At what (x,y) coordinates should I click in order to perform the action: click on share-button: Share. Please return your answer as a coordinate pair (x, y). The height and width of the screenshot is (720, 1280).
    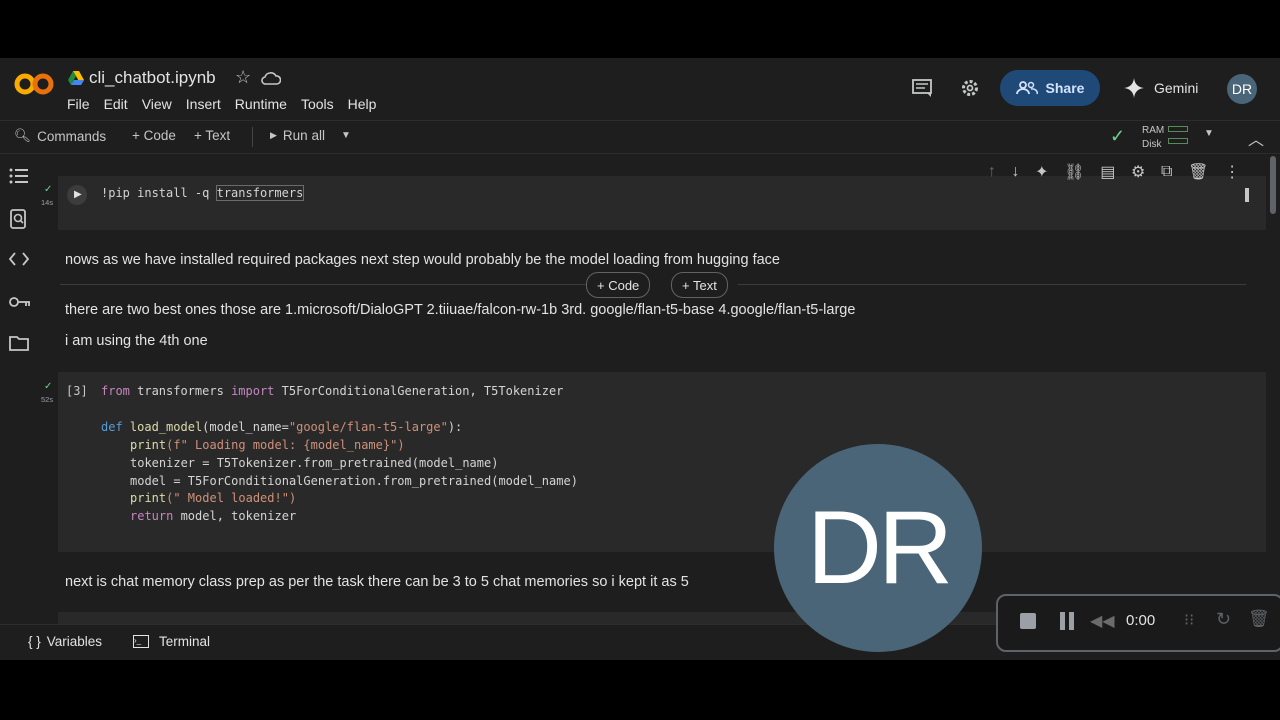
    Looking at the image, I should click on (1050, 88).